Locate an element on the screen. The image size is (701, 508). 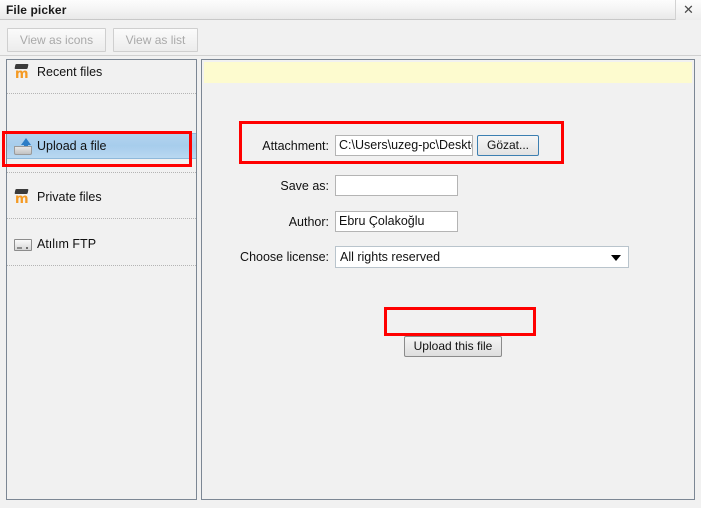
chevron-down-icon is located at coordinates (616, 258).